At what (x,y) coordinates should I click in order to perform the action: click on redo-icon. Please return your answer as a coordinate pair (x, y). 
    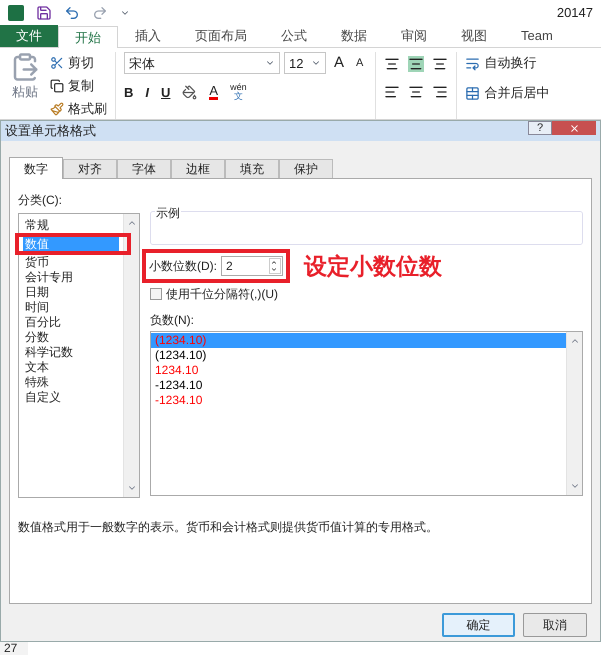
    Looking at the image, I should click on (100, 12).